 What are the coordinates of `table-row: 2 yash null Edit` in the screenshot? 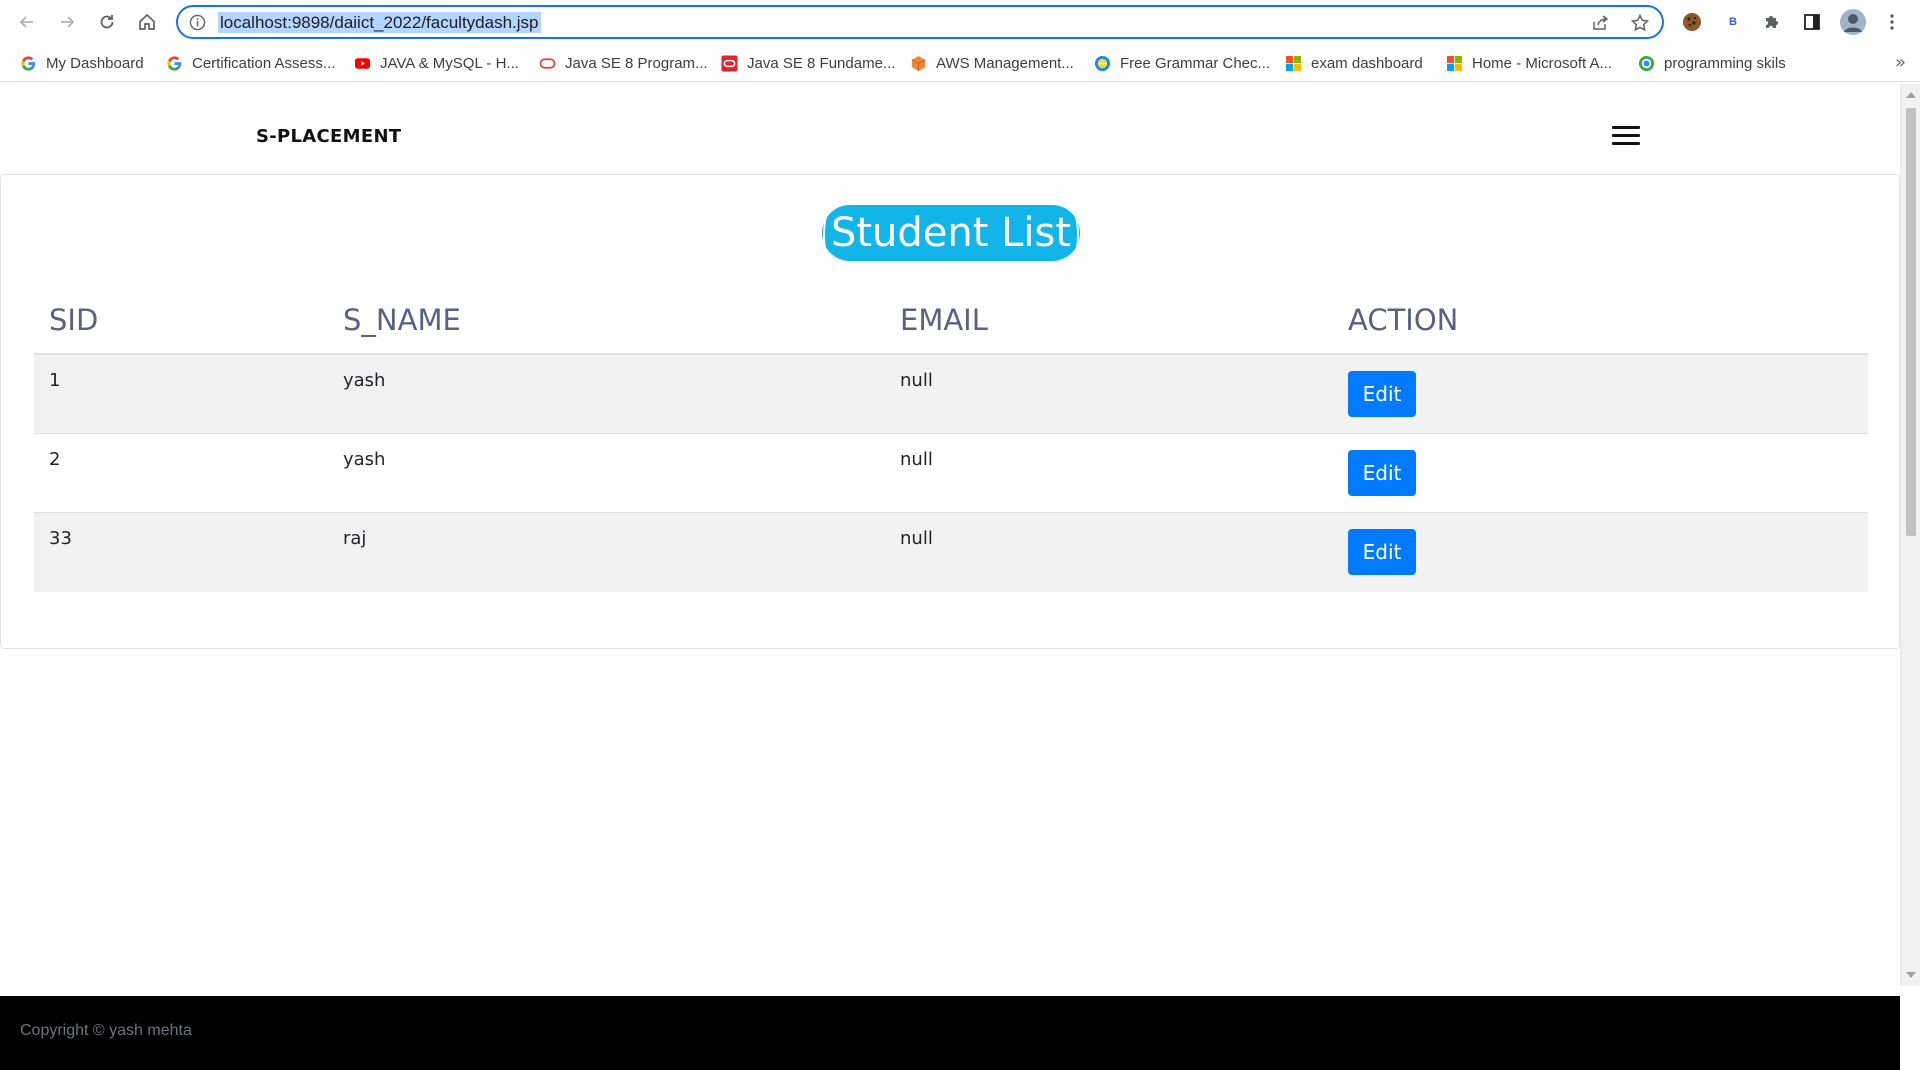 It's located at (951, 473).